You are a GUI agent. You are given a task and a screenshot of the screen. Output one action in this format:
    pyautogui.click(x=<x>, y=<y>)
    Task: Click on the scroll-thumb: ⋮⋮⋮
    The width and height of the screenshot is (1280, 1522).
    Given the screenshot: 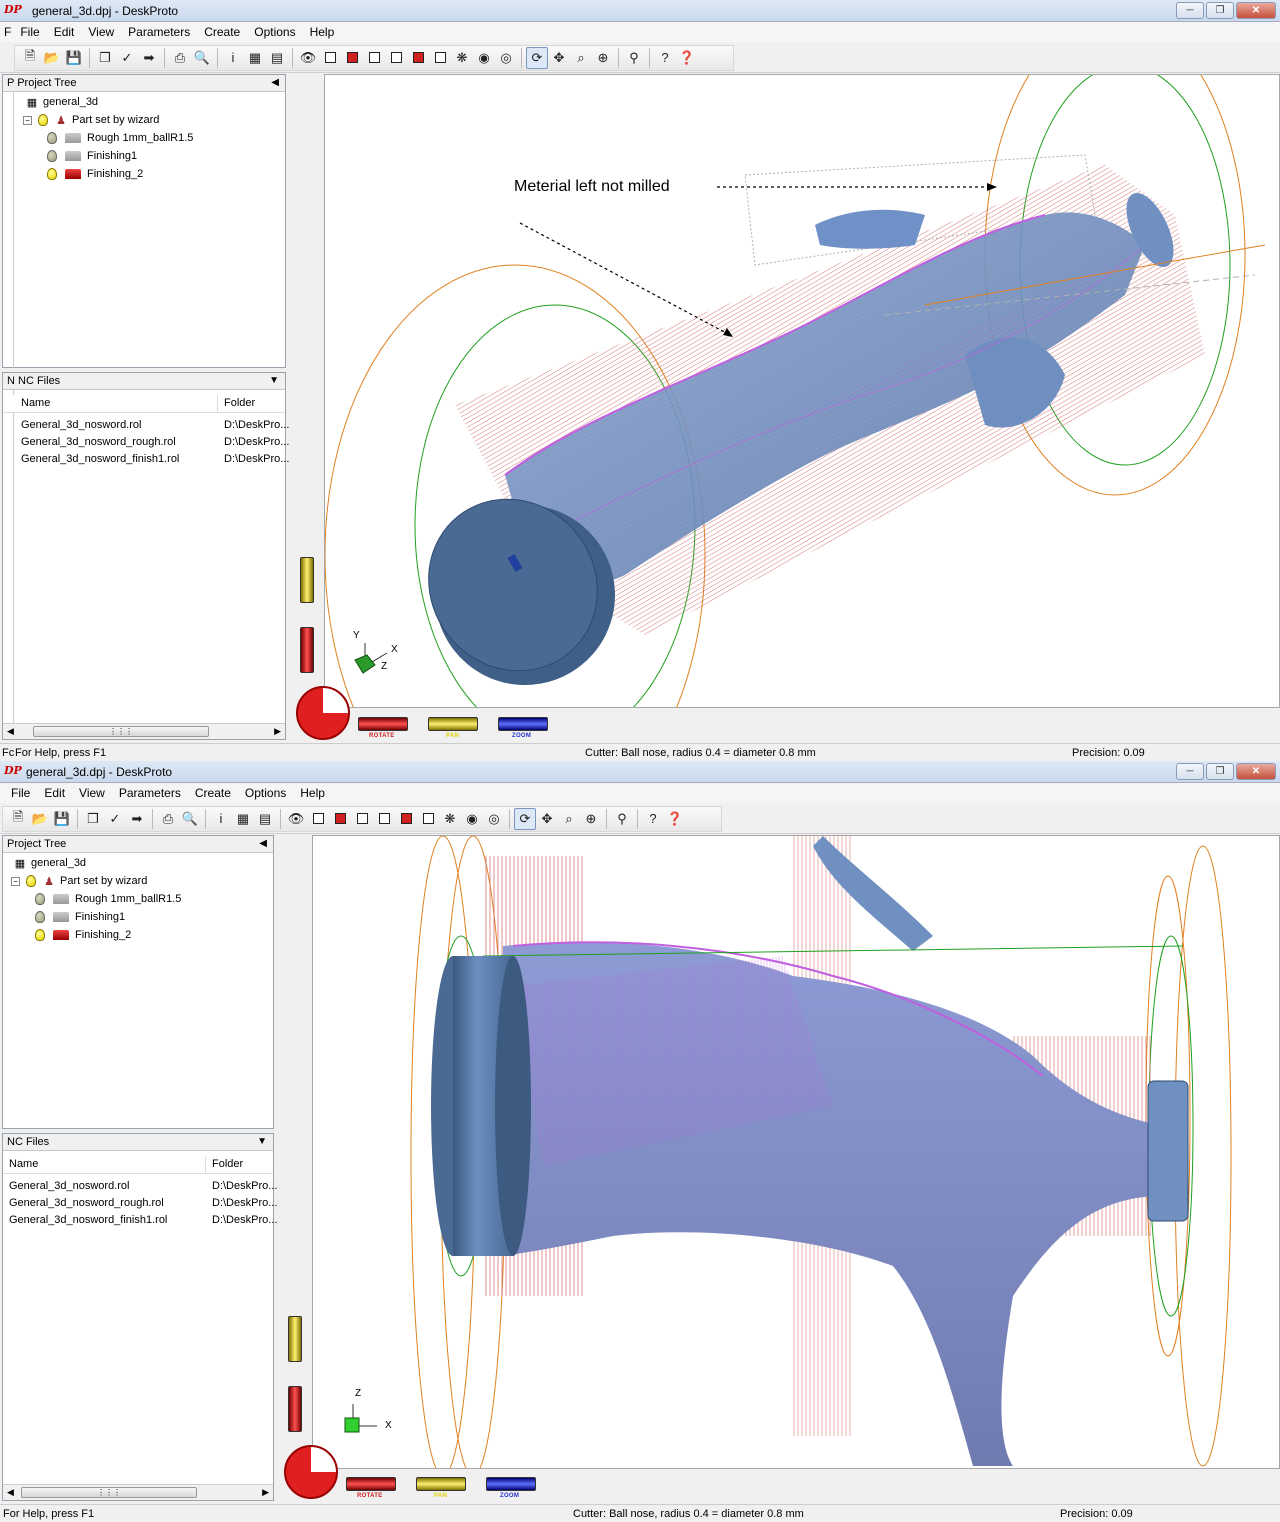 What is the action you would take?
    pyautogui.click(x=109, y=1492)
    